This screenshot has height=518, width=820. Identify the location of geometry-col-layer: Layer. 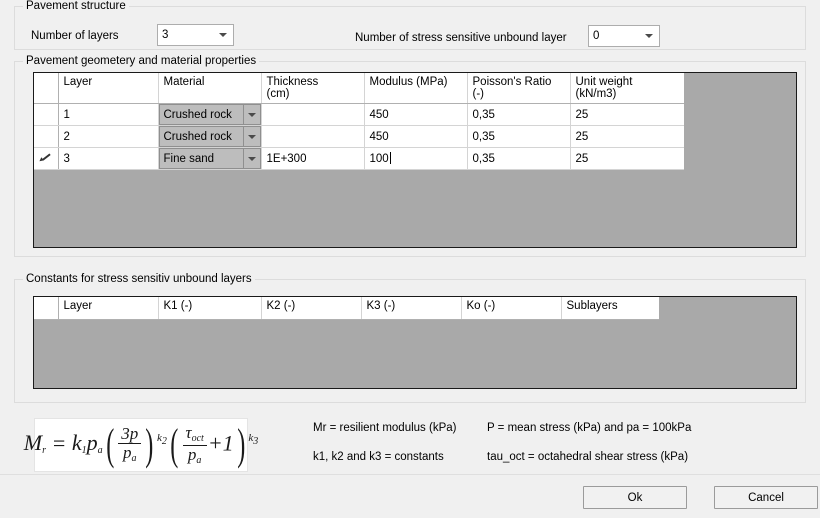
(108, 88).